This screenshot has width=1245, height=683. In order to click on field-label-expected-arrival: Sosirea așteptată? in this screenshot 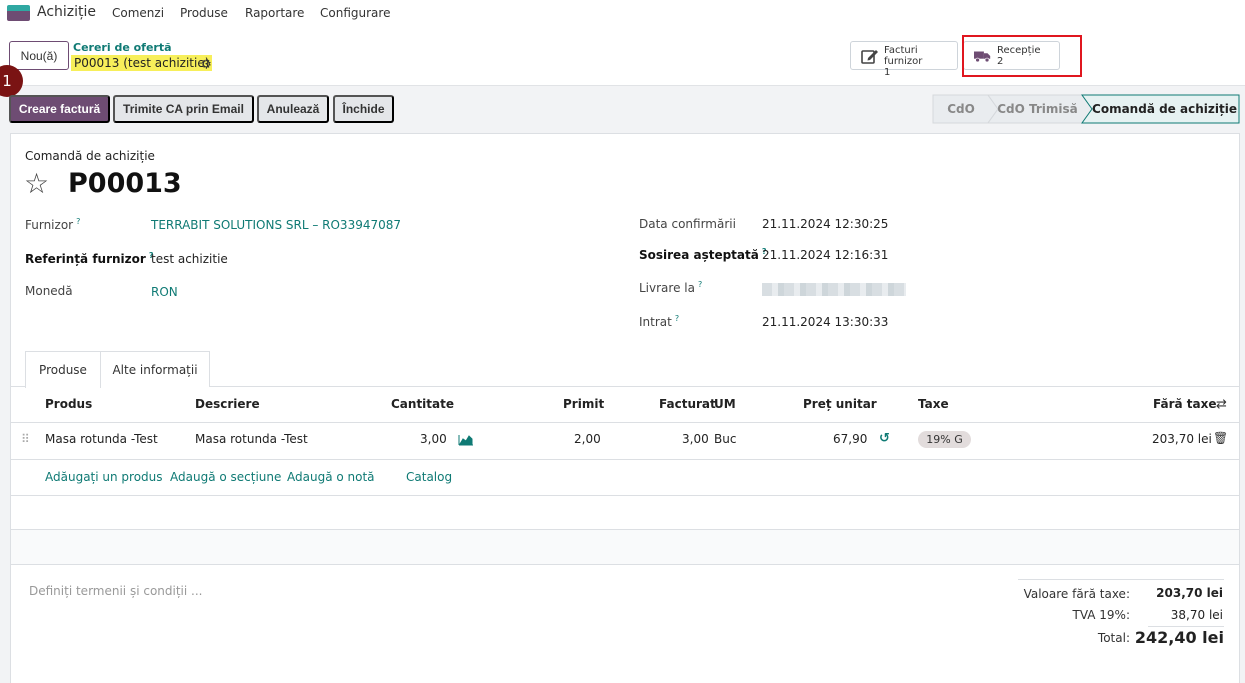, I will do `click(703, 254)`.